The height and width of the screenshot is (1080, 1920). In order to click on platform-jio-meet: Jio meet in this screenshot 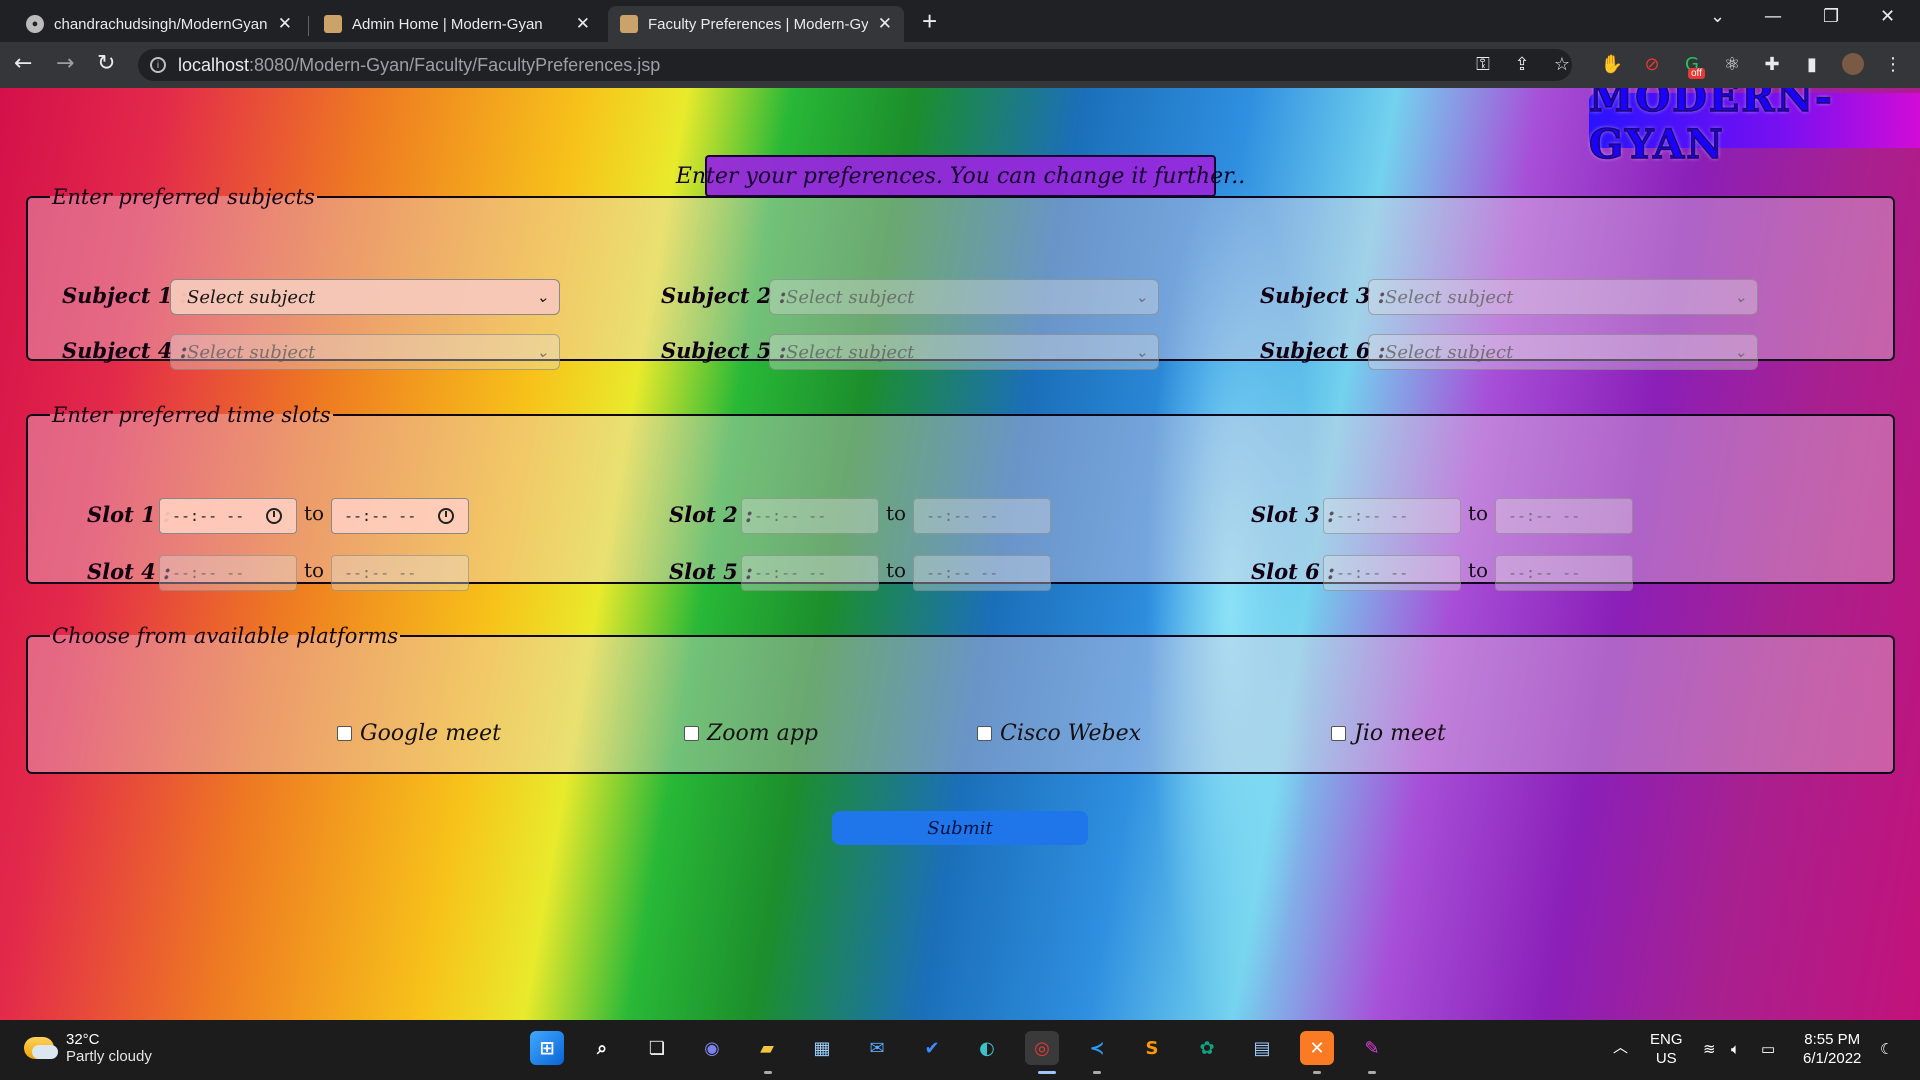, I will do `click(1388, 733)`.